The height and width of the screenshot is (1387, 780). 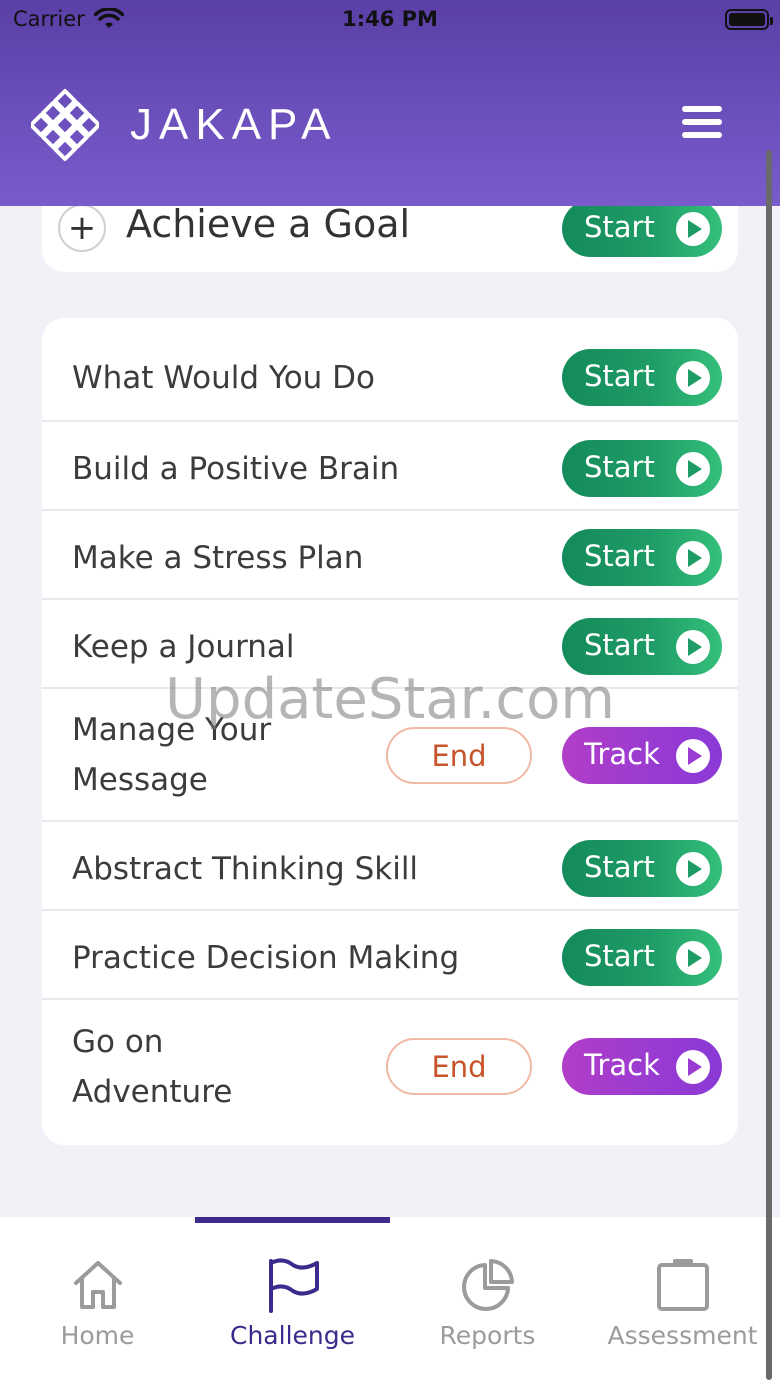 I want to click on flag-icon, so click(x=293, y=1285).